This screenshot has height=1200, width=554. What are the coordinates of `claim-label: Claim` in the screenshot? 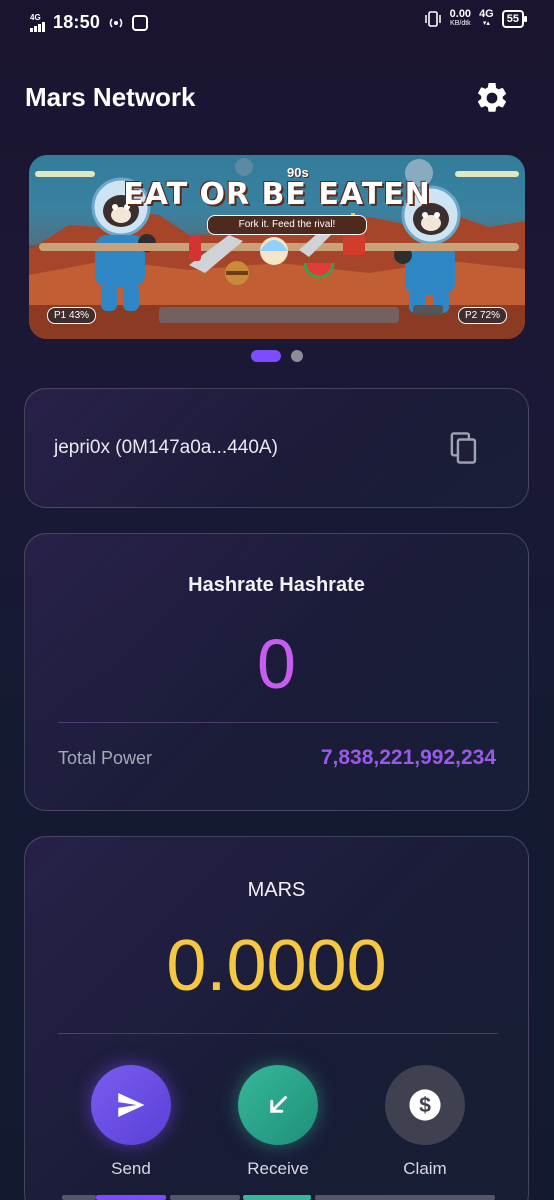 It's located at (425, 1168).